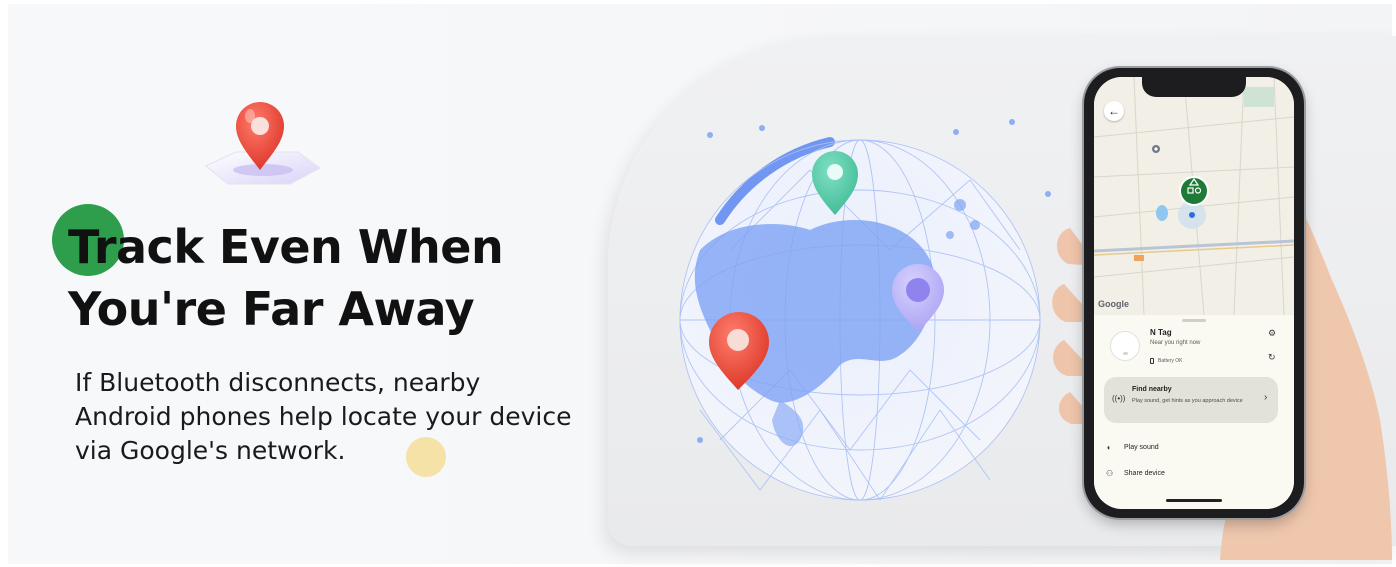  Describe the element at coordinates (1119, 398) in the screenshot. I see `signal-icon: ((•))` at that location.